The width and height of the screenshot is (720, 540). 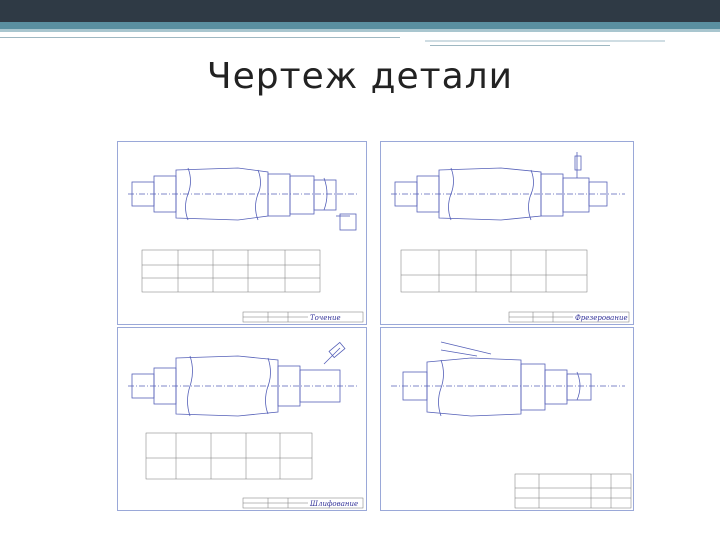 I want to click on drawing-sheet-top-left: Точение, so click(x=242, y=233).